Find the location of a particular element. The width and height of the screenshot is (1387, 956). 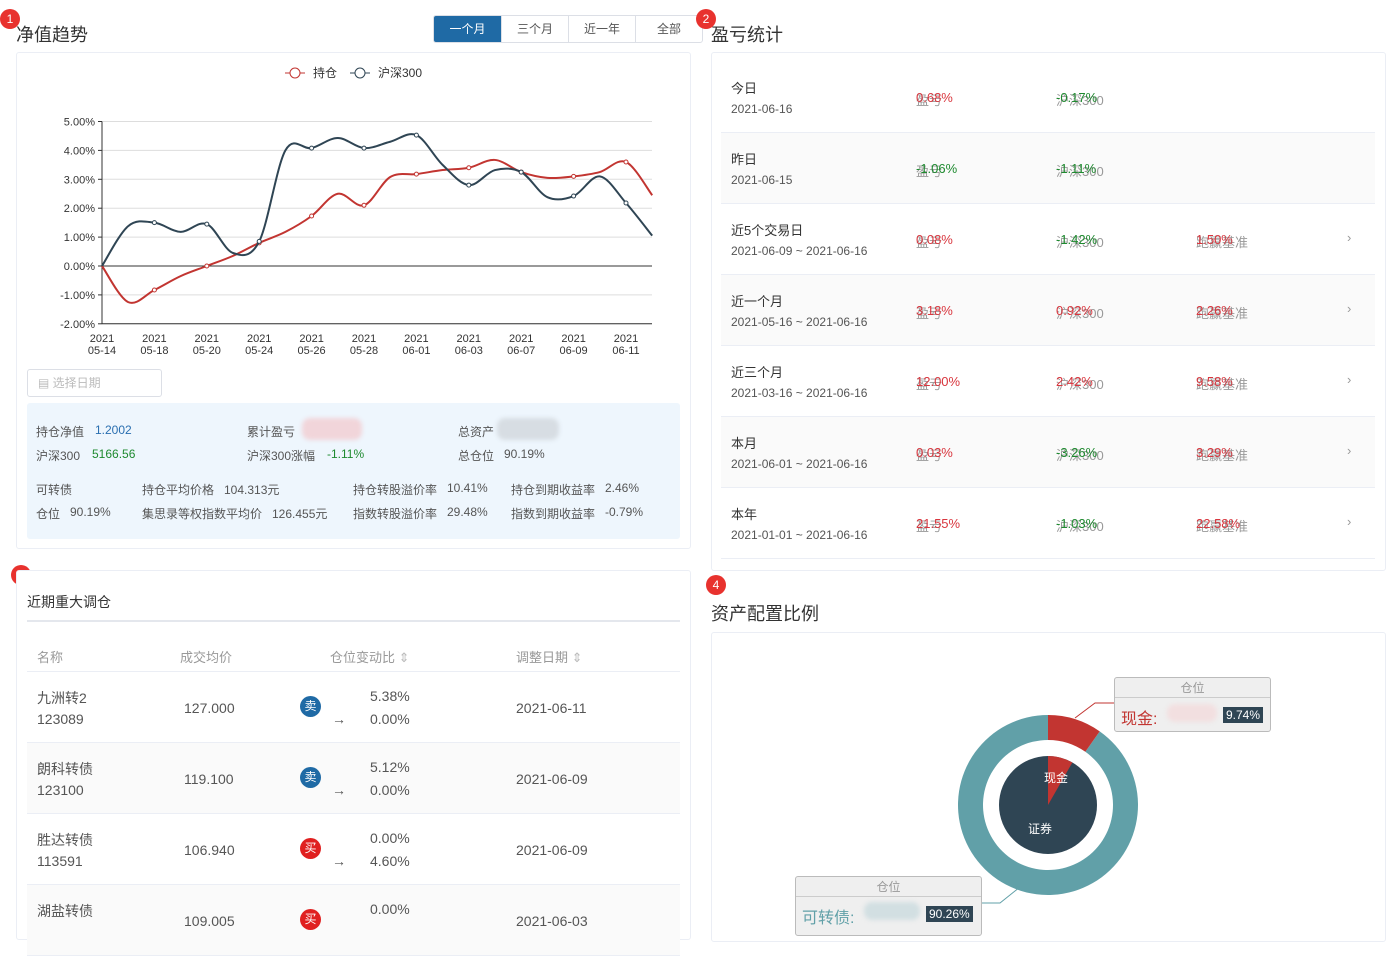

cb-label: 可转债: is located at coordinates (828, 918).